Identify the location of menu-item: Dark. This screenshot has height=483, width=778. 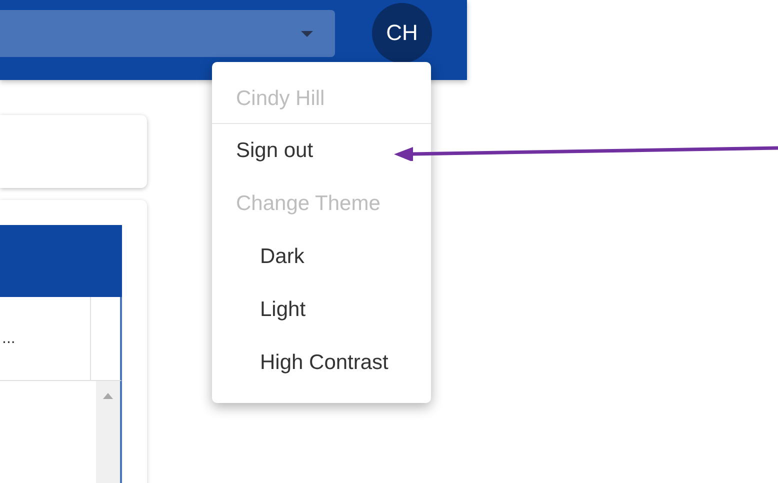
(321, 256).